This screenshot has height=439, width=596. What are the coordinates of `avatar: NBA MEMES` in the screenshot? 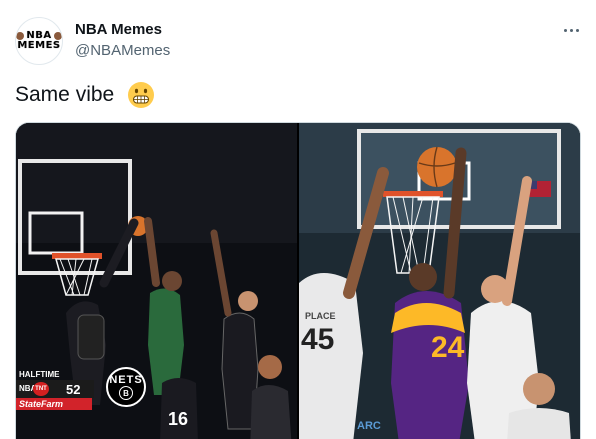 It's located at (39, 41).